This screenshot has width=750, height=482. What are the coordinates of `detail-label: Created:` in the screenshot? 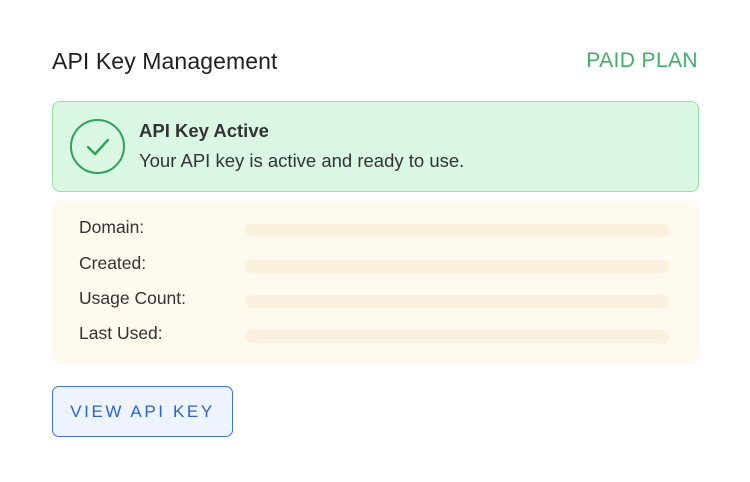 It's located at (113, 262).